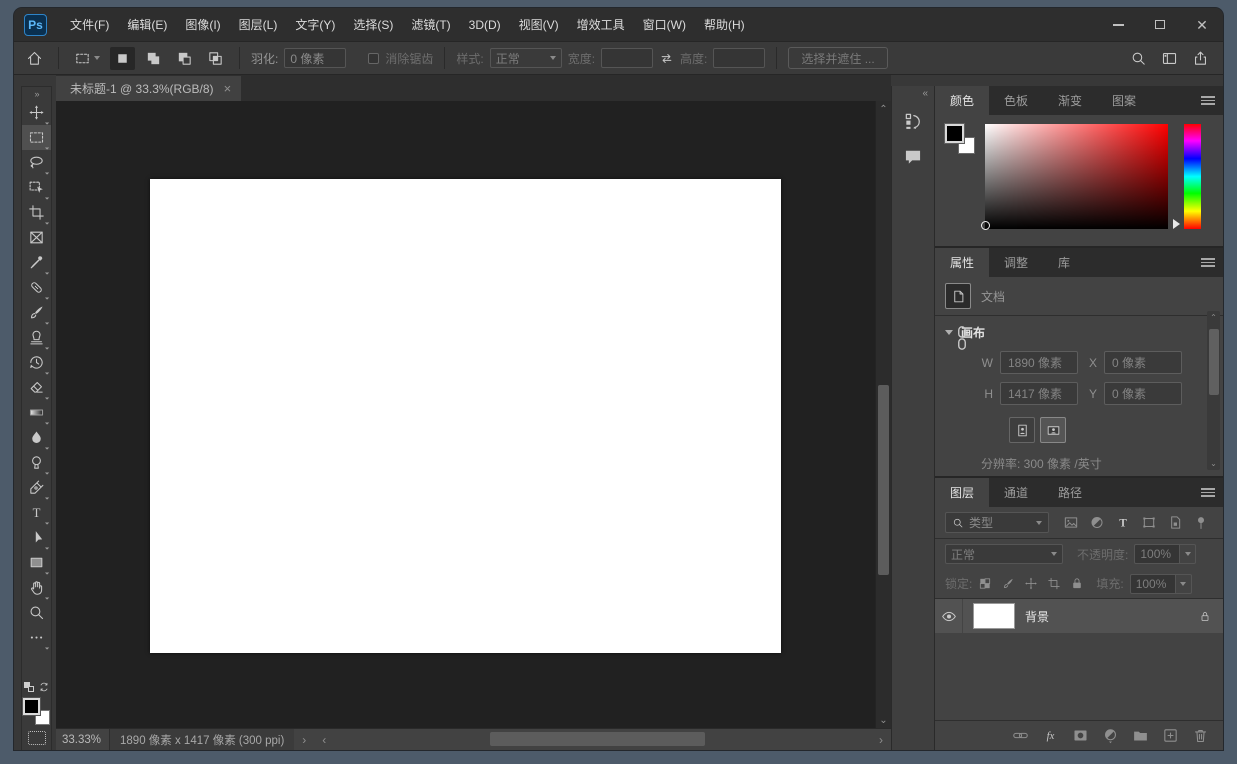  I want to click on document-tab: 未标题-1 @ 33.3%(RGB/8) ×, so click(149, 88).